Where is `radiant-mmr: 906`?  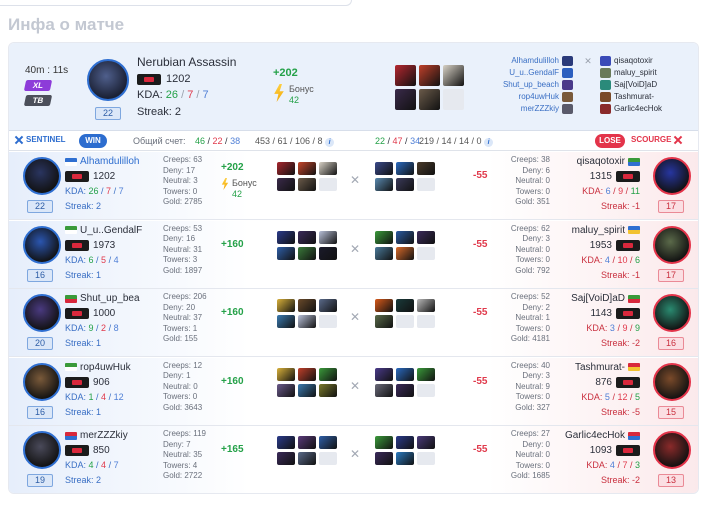 radiant-mmr: 906 is located at coordinates (87, 382).